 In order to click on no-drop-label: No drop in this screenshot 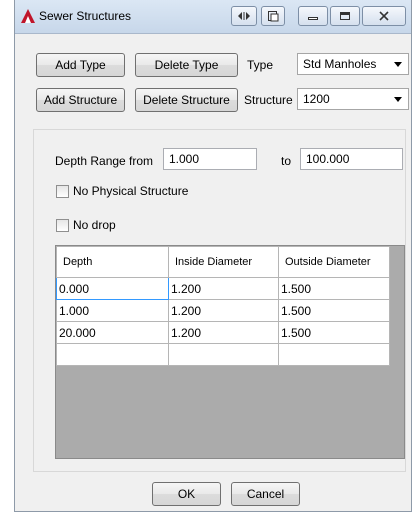, I will do `click(94, 225)`.